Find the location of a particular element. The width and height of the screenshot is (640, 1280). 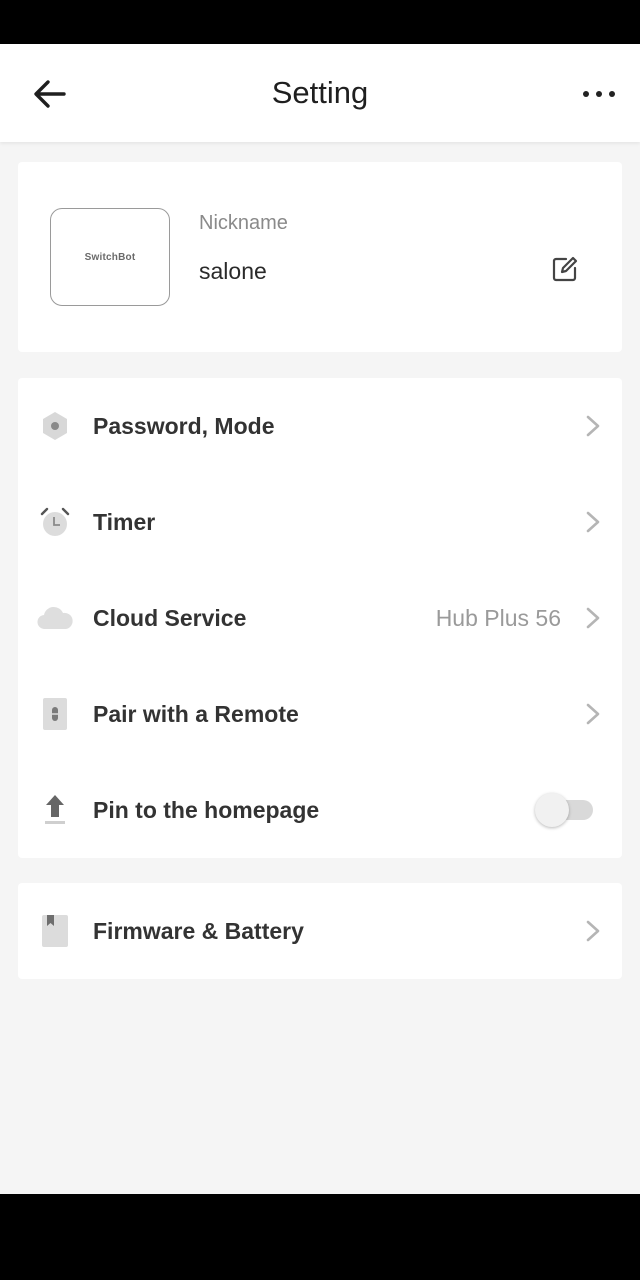

device-thumbnail: SwitchBot is located at coordinates (110, 257).